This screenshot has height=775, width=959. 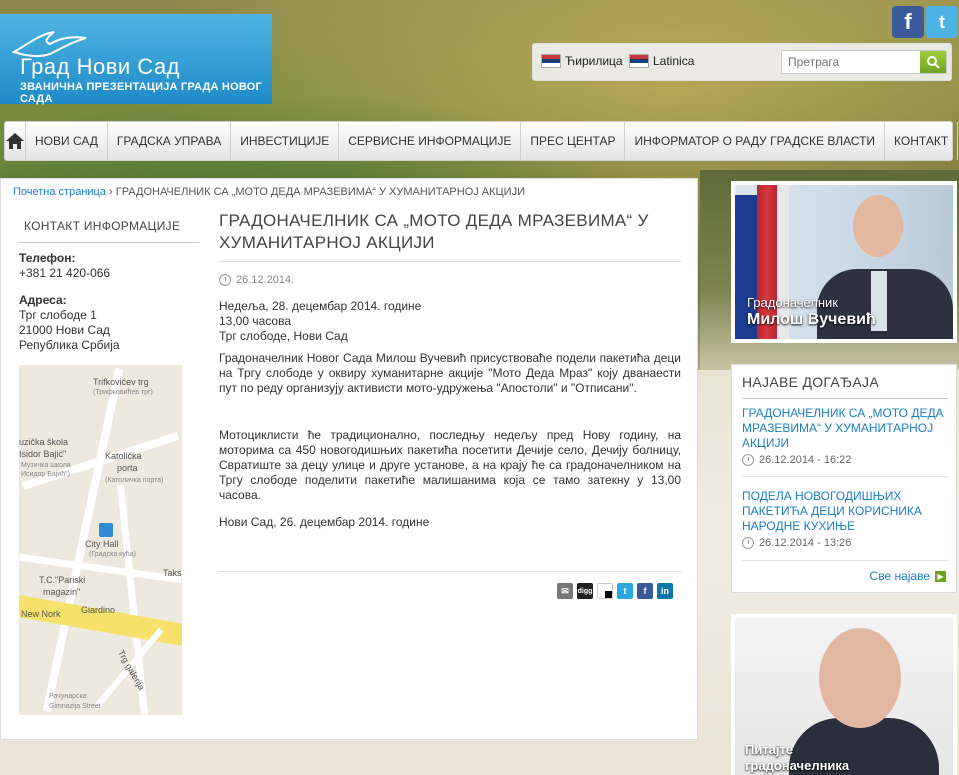 I want to click on search-button, so click(x=933, y=62).